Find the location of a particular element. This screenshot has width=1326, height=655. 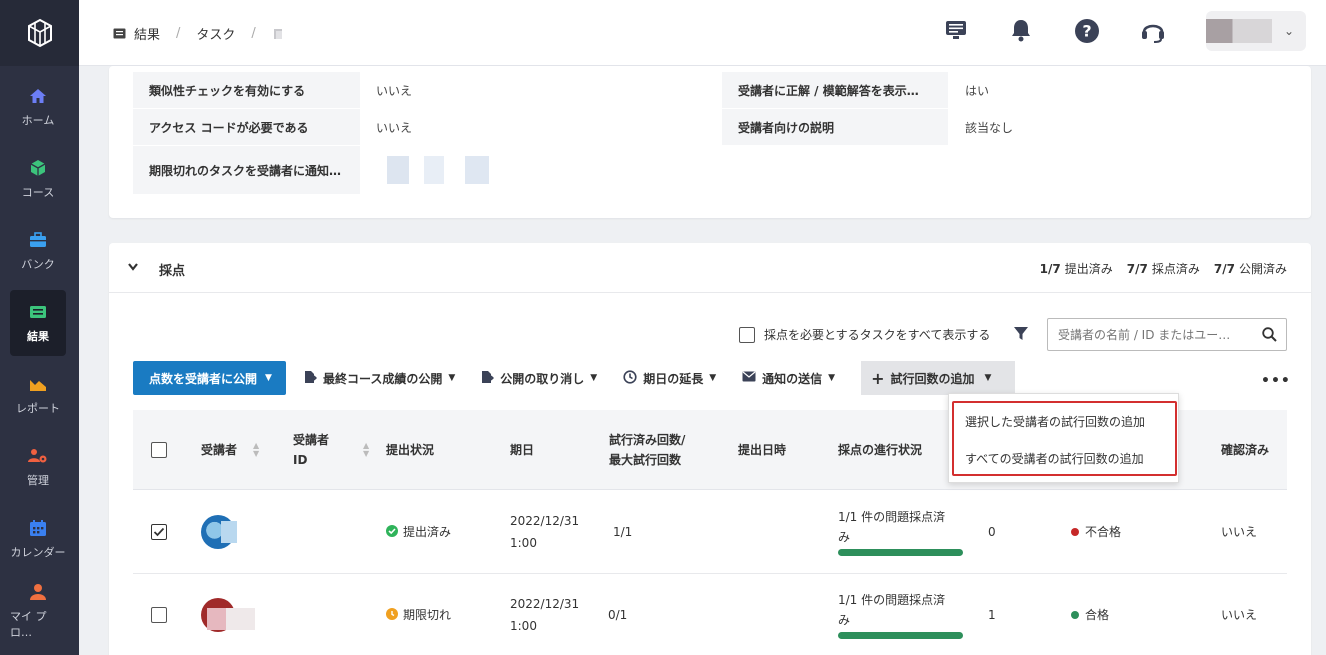

user-profile-menu: ⌄ is located at coordinates (1256, 31).